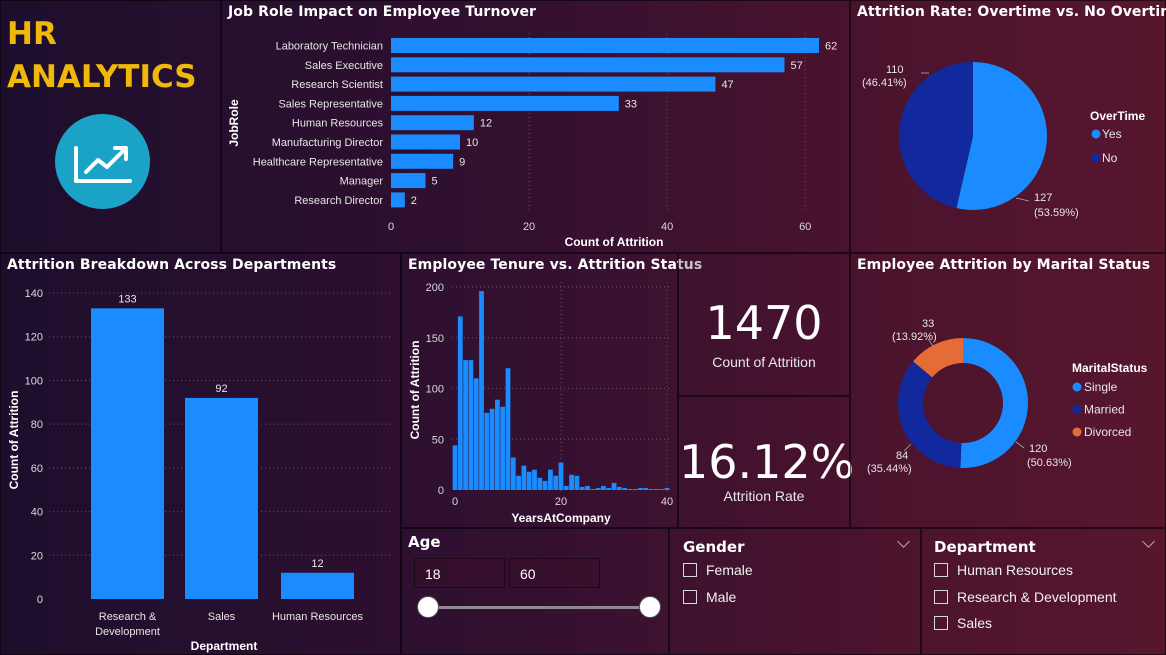 The width and height of the screenshot is (1166, 655). Describe the element at coordinates (729, 570) in the screenshot. I see `option-label: Female` at that location.